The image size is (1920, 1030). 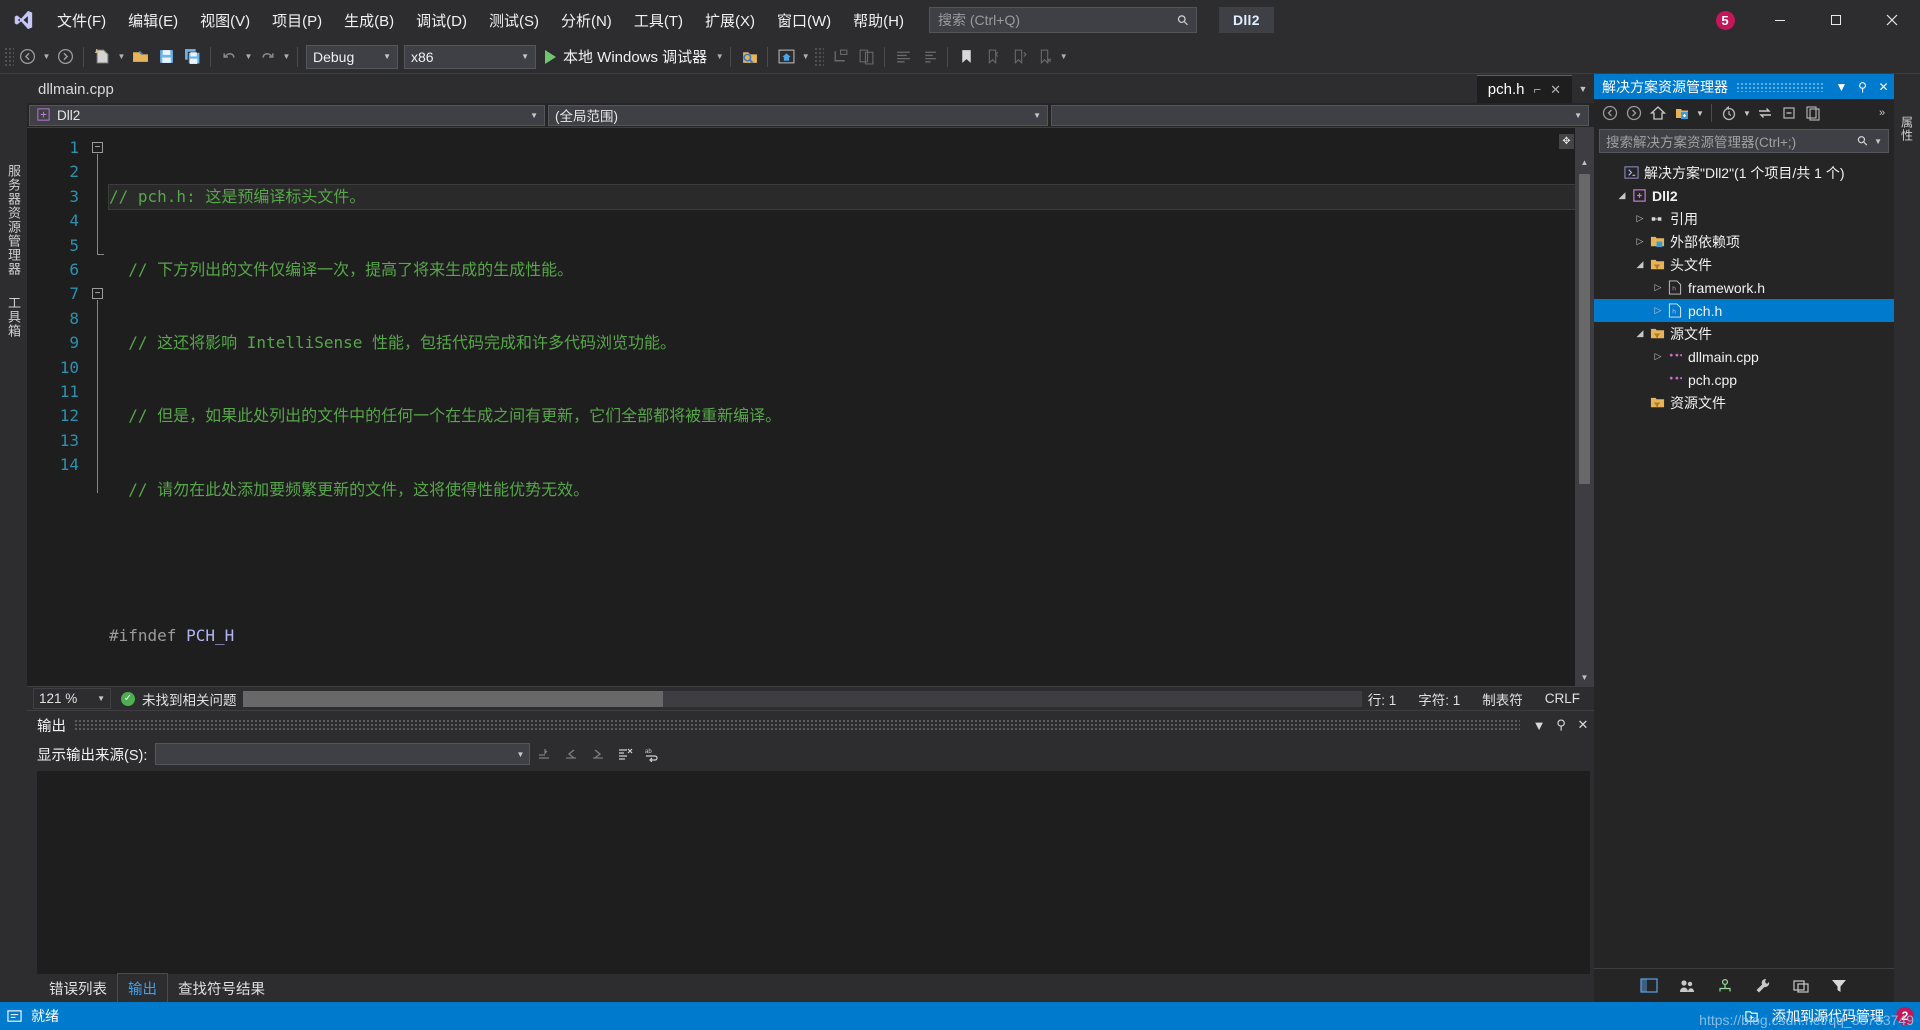 What do you see at coordinates (452, 698) in the screenshot?
I see `hscroll-thumb` at bounding box center [452, 698].